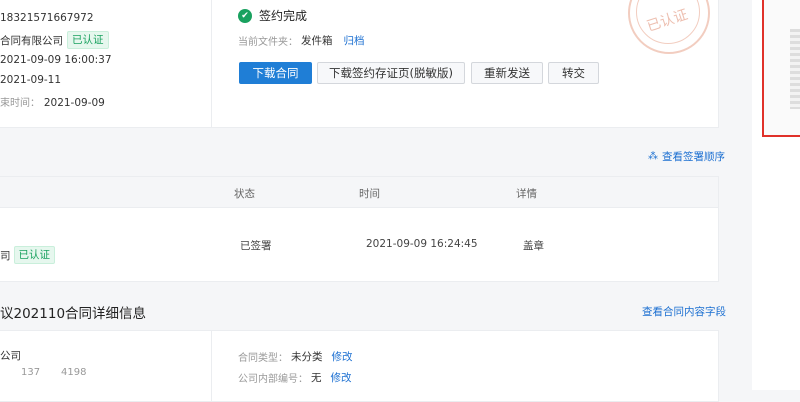 This screenshot has width=800, height=402. Describe the element at coordinates (653, 156) in the screenshot. I see `org-chart-icon: ⁂` at that location.